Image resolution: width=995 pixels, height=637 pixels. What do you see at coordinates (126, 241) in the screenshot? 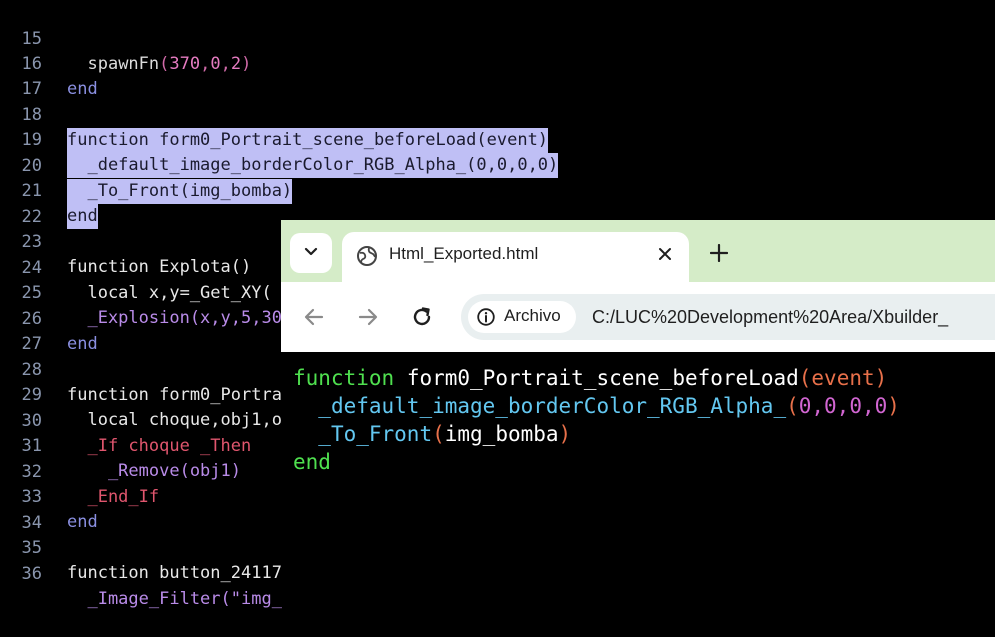
I see `editor-line: 23 function Explota()` at bounding box center [126, 241].